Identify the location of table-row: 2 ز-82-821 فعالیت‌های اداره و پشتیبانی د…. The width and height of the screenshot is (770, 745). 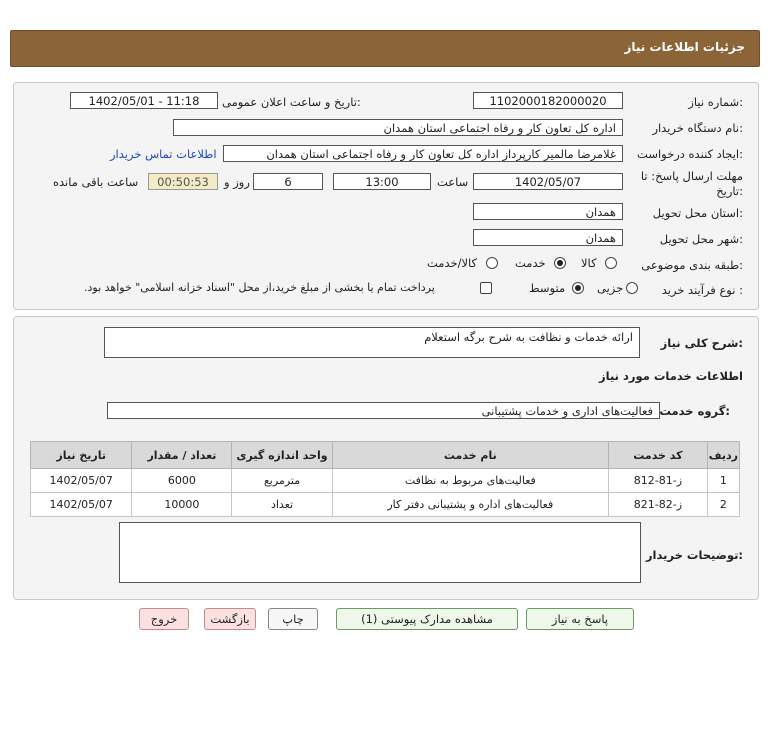
(385, 504).